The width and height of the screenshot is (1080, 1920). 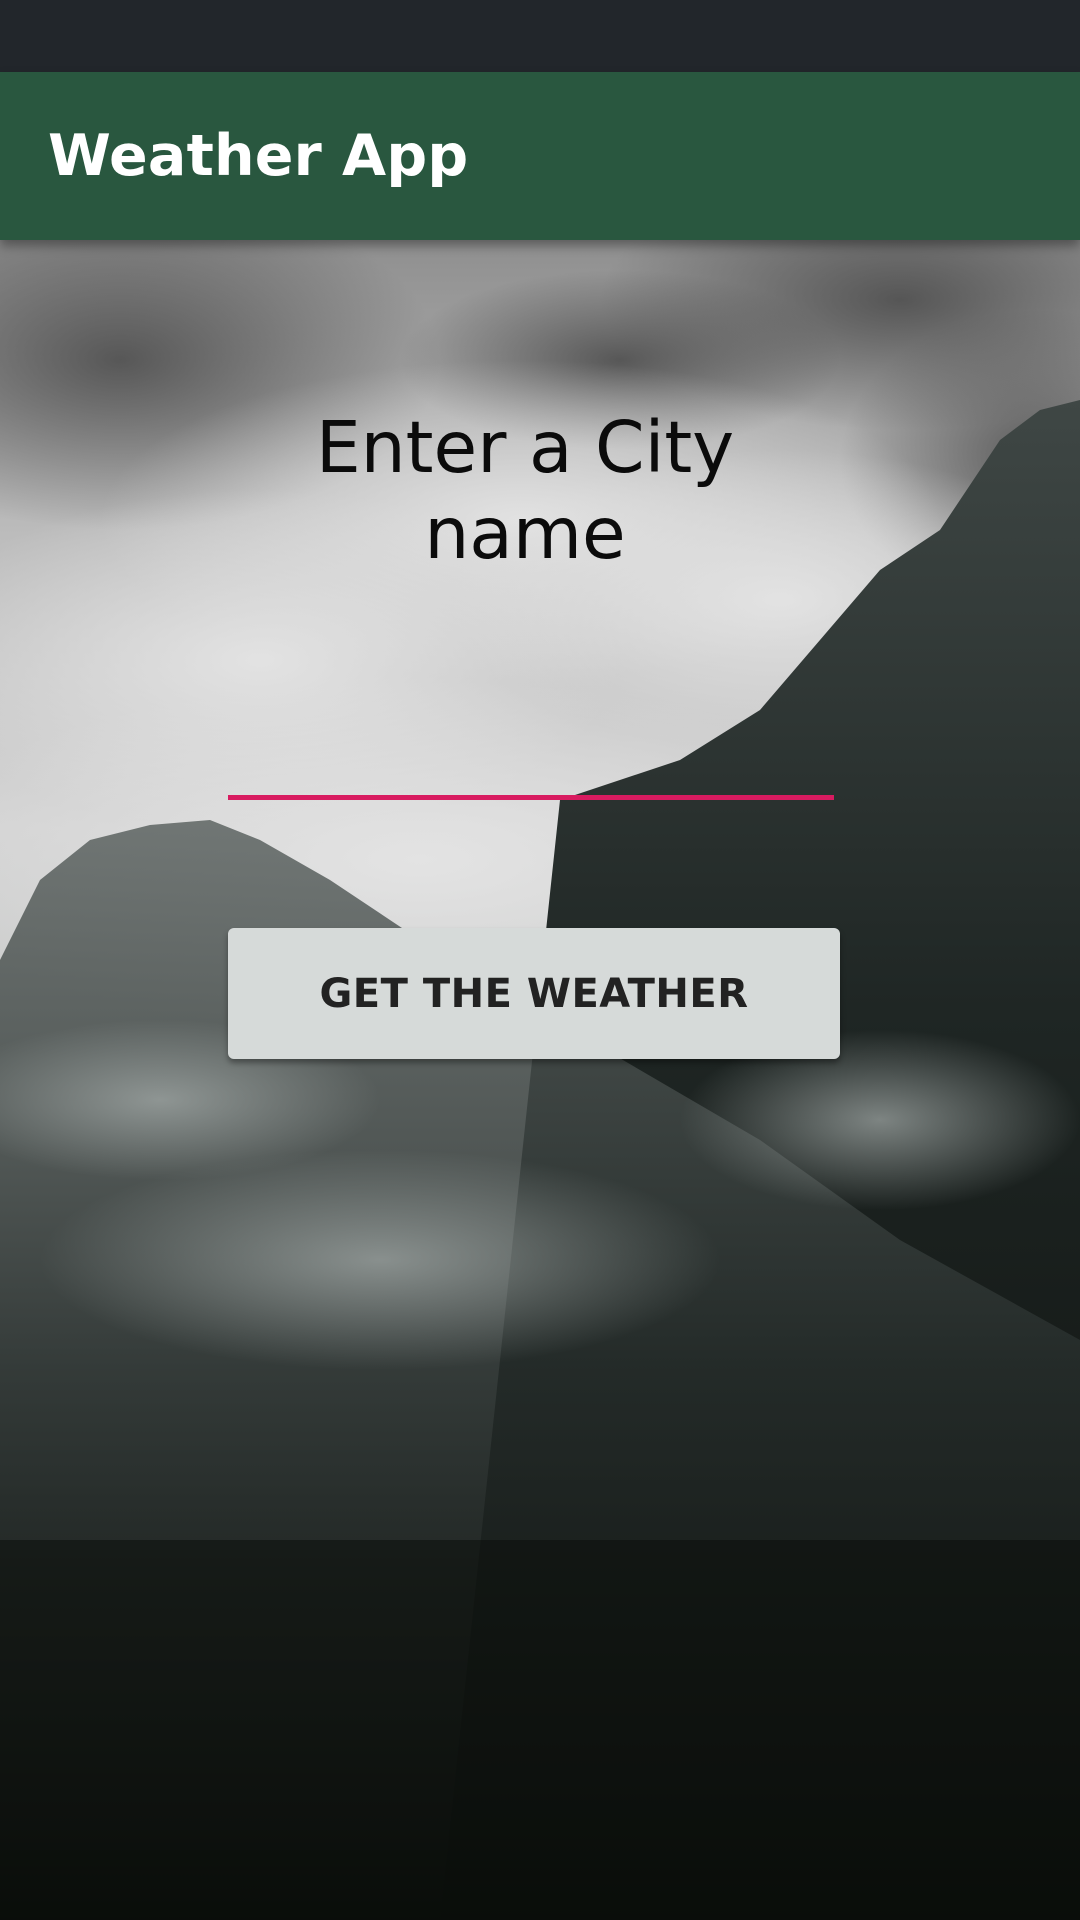 I want to click on heading-line-2: name, so click(x=525, y=533).